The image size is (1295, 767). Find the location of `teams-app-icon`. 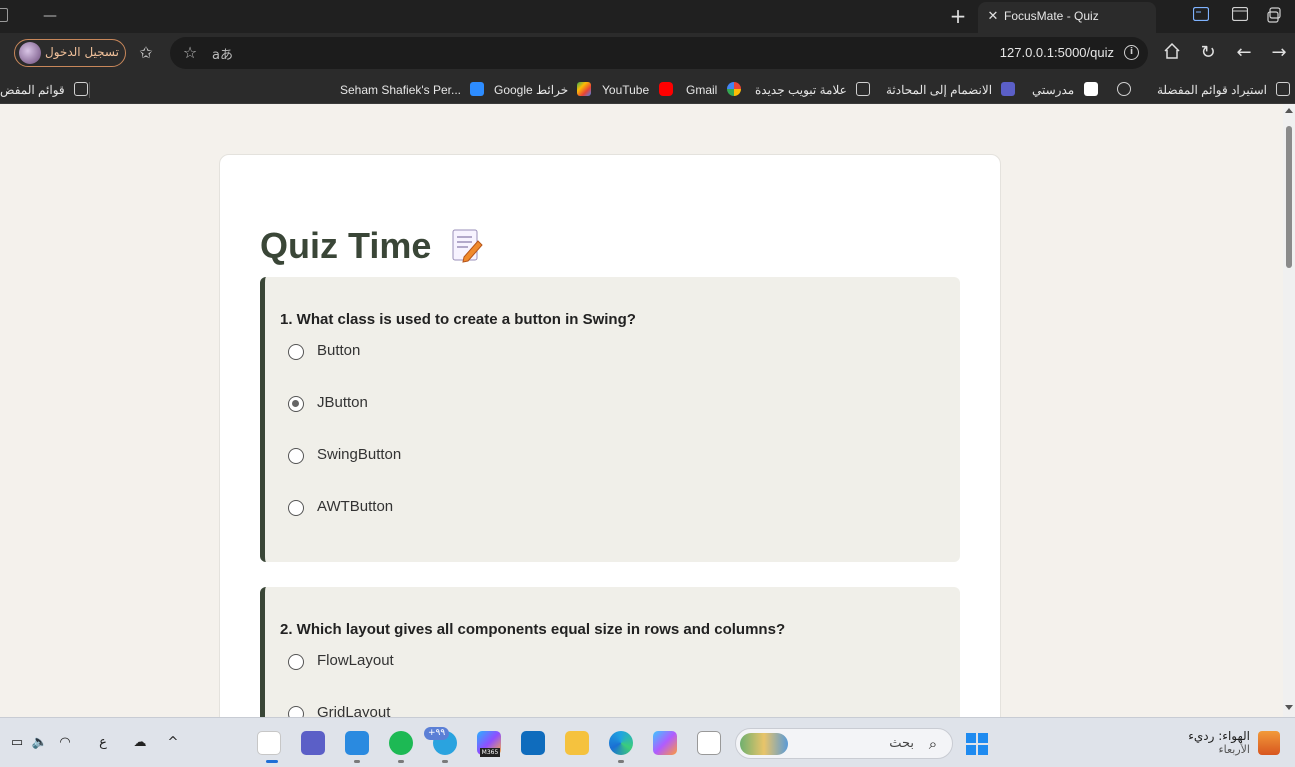

teams-app-icon is located at coordinates (313, 743).